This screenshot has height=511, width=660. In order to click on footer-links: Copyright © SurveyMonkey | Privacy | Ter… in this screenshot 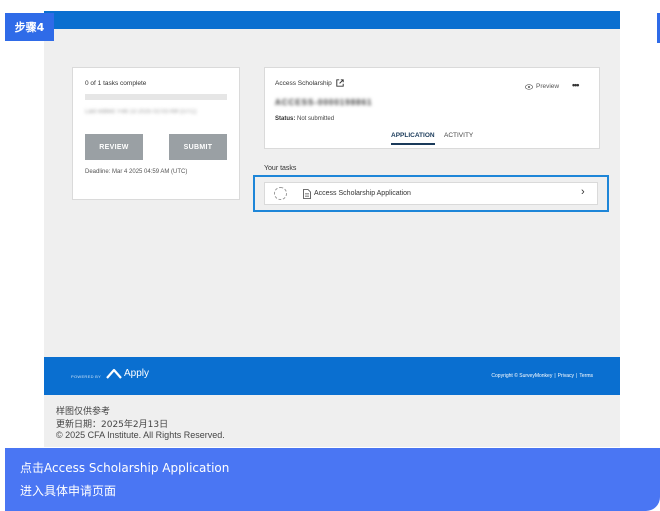, I will do `click(542, 376)`.